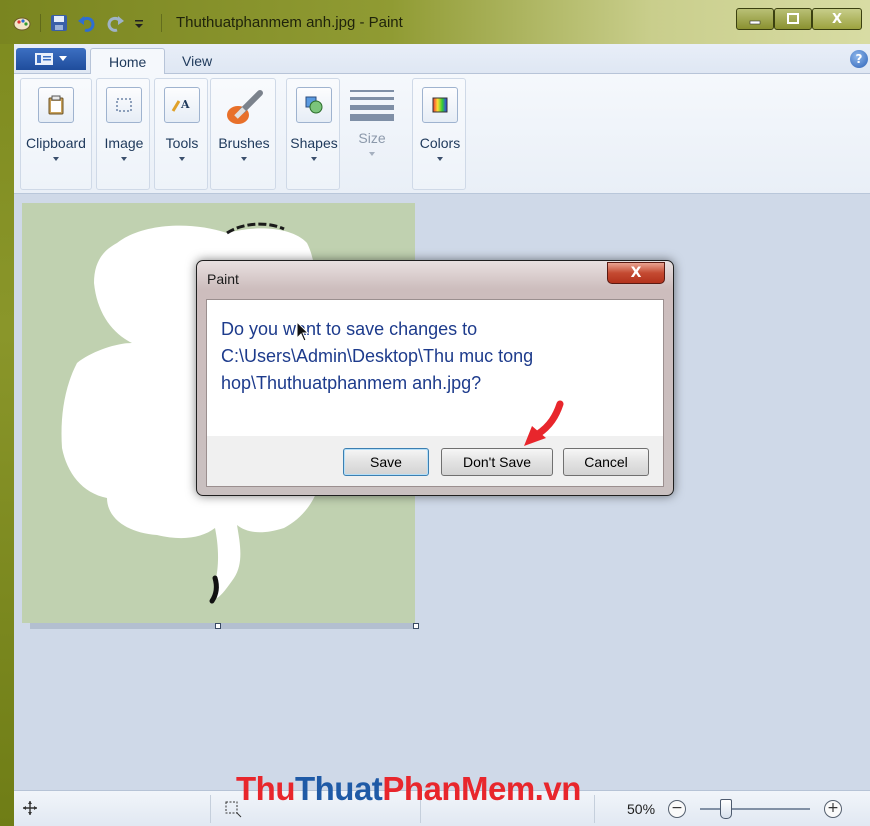 This screenshot has width=870, height=826. I want to click on group-colors: Colors, so click(439, 134).